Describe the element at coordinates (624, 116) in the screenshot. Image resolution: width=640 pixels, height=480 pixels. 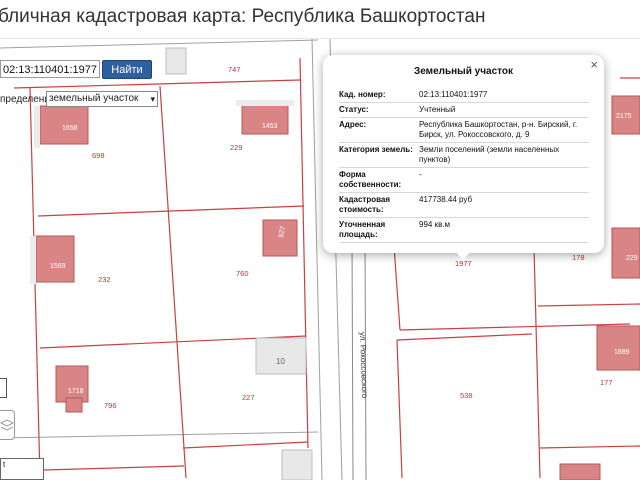
I see `building-number: 2175` at that location.